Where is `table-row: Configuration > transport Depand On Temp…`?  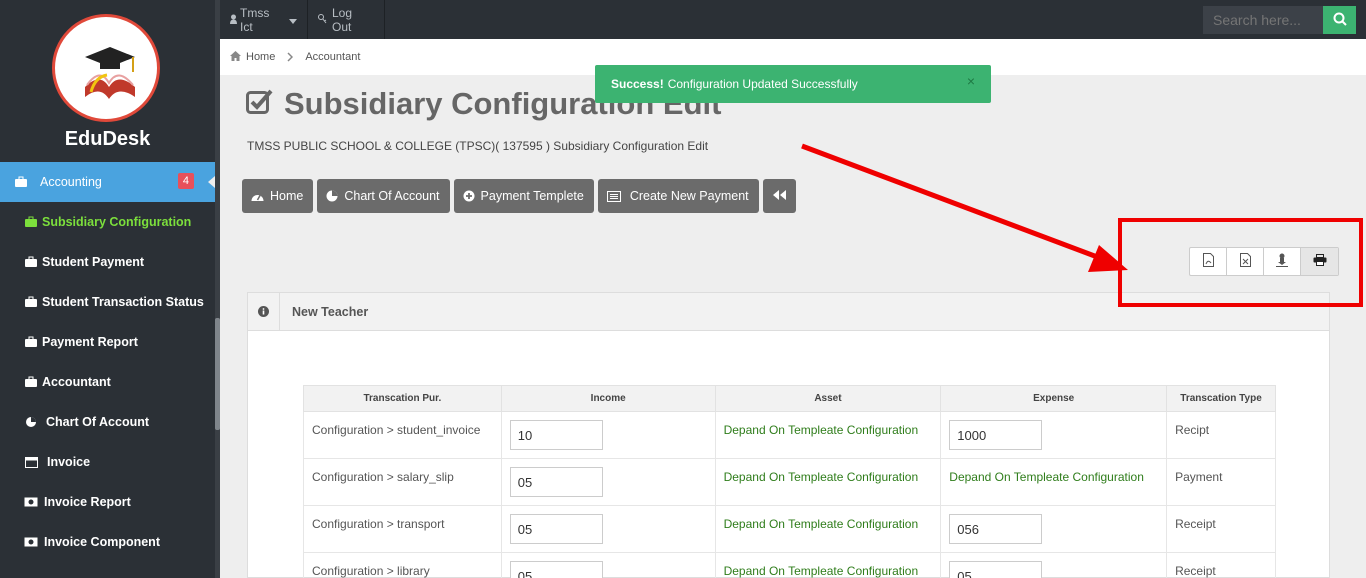 table-row: Configuration > transport Depand On Temp… is located at coordinates (789, 529).